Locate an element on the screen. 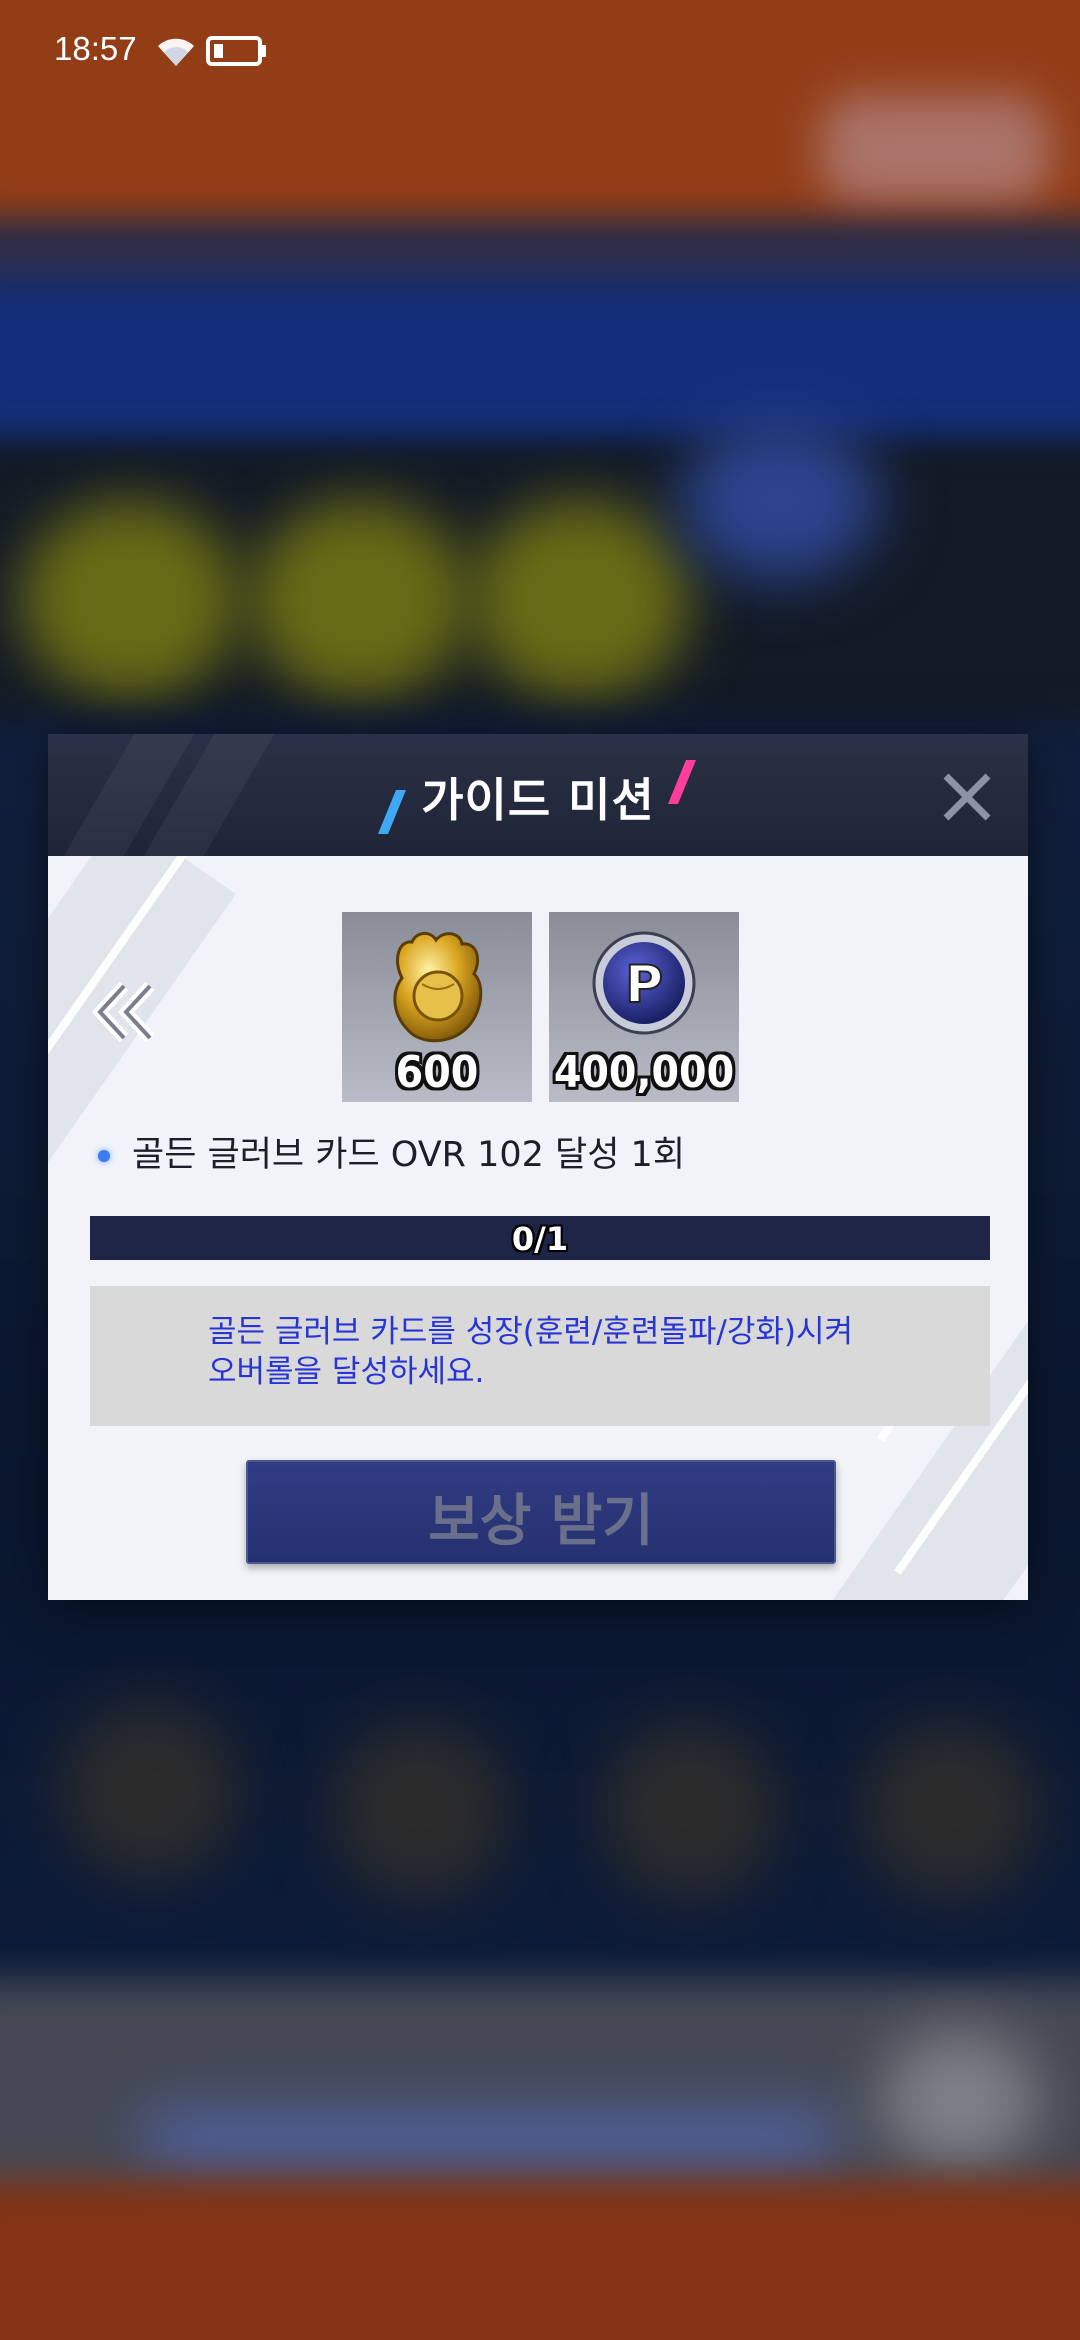 The image size is (1080, 2340). dialog-header: 가이드 미션 is located at coordinates (538, 795).